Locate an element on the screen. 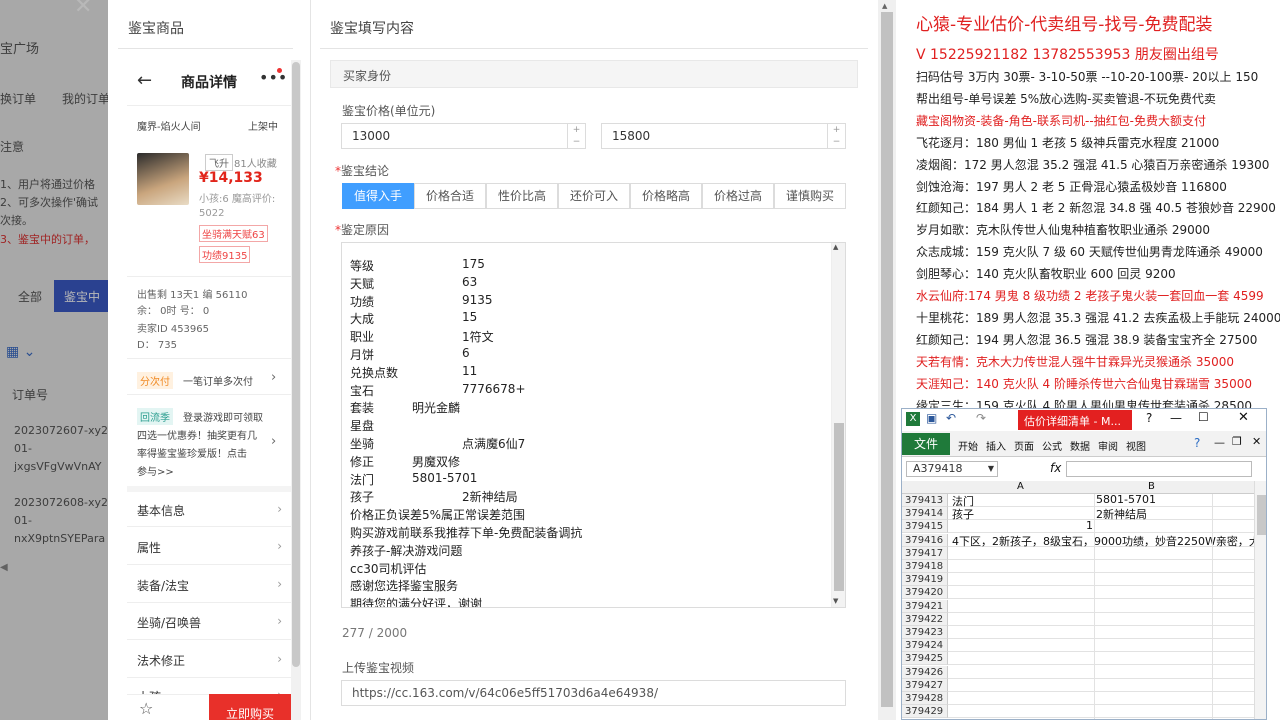  row-number: 379418 is located at coordinates (925, 566).